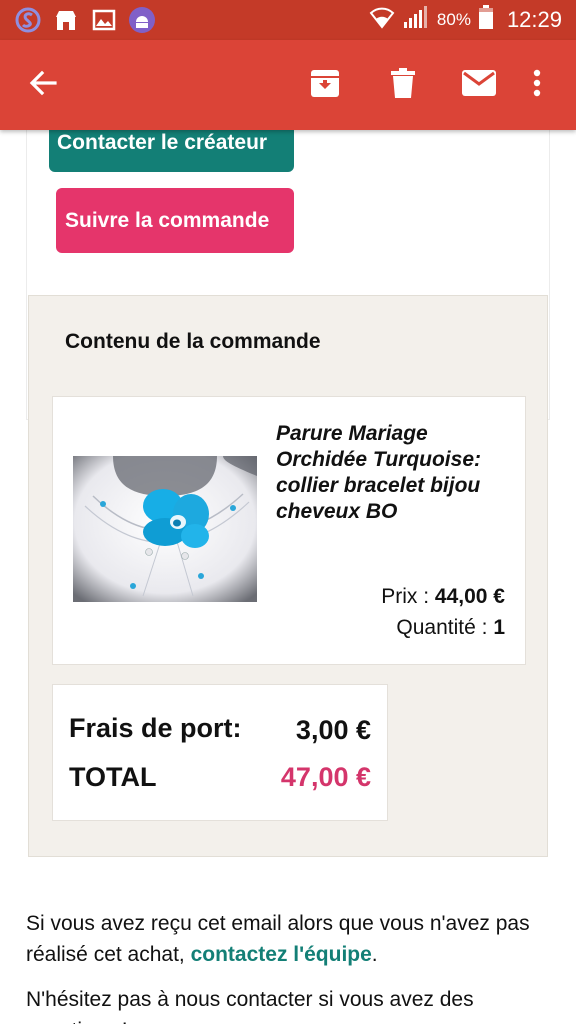 The height and width of the screenshot is (1024, 576). I want to click on shipping-value: 3,00 €, so click(333, 730).